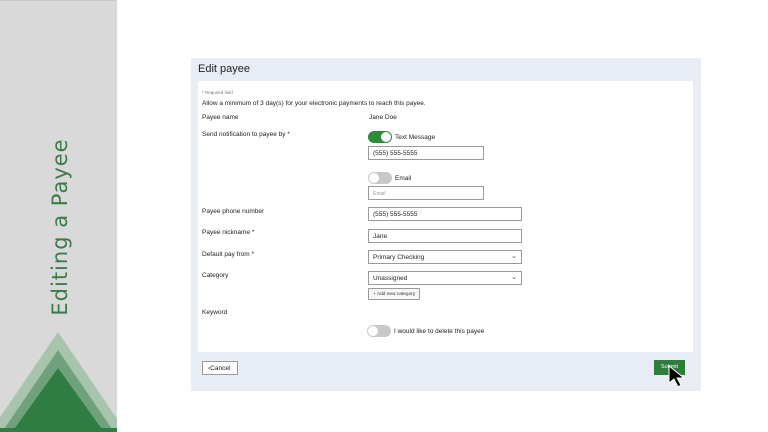  What do you see at coordinates (58, 430) in the screenshot?
I see `triangle-base` at bounding box center [58, 430].